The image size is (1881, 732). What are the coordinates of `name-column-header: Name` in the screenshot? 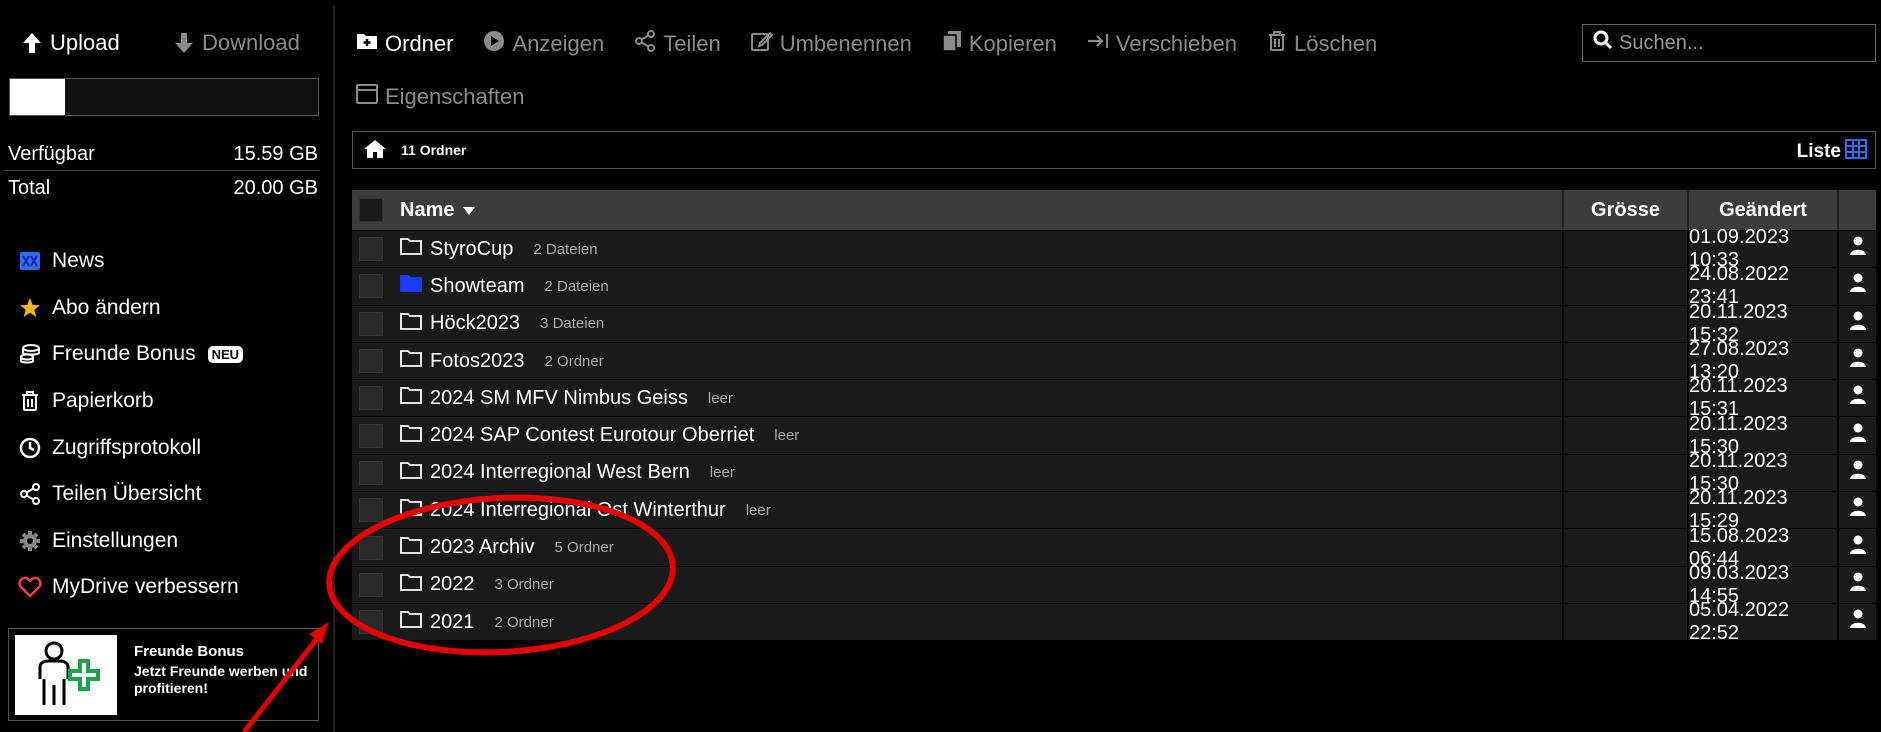 It's located at (976, 210).